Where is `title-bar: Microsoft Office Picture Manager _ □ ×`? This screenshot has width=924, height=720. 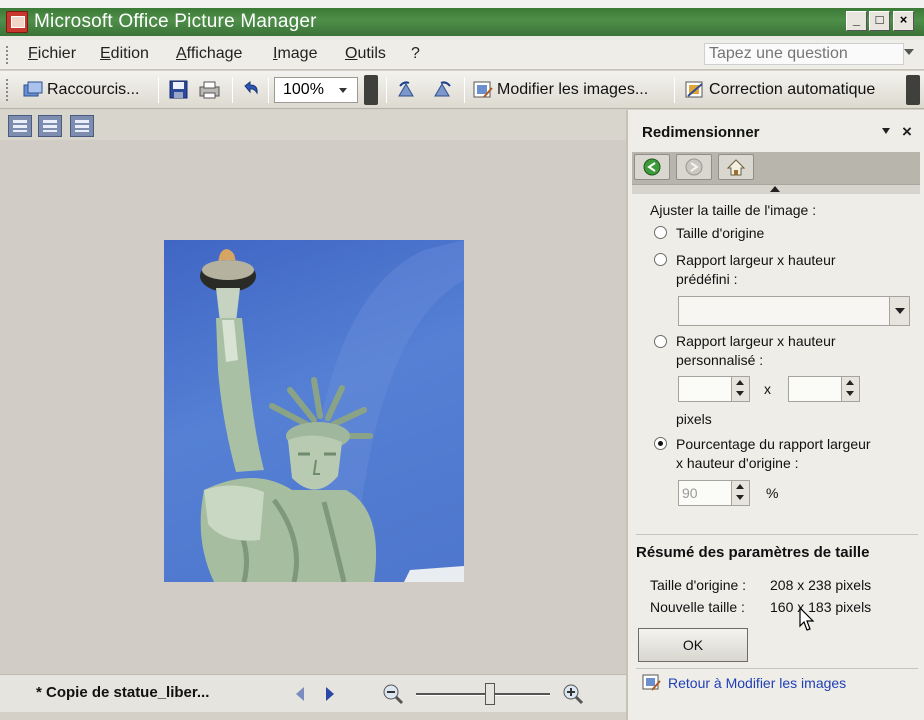 title-bar: Microsoft Office Picture Manager _ □ × is located at coordinates (462, 20).